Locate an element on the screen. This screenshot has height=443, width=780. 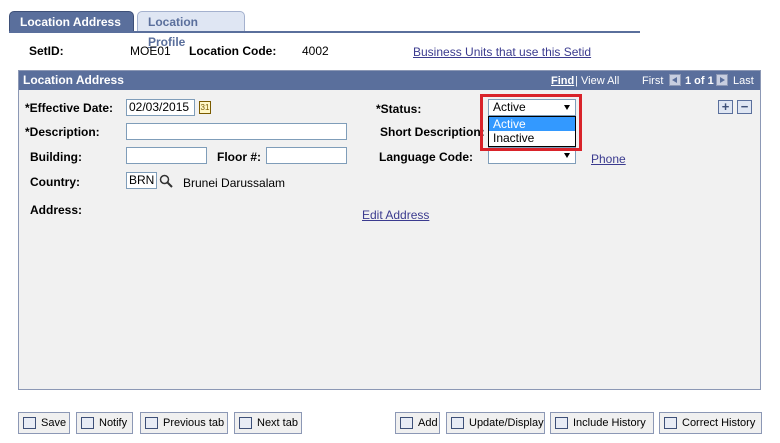
tab-location-profile: Location Profile is located at coordinates (191, 30).